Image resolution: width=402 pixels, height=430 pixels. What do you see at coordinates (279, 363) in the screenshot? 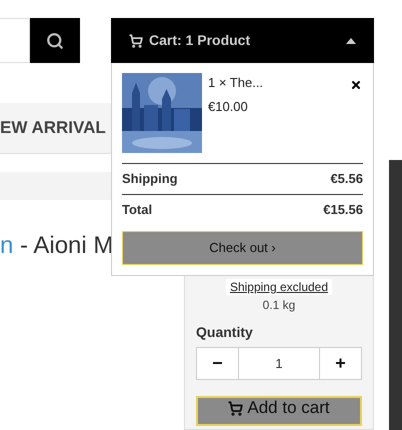
I see `quantity-field: 1` at bounding box center [279, 363].